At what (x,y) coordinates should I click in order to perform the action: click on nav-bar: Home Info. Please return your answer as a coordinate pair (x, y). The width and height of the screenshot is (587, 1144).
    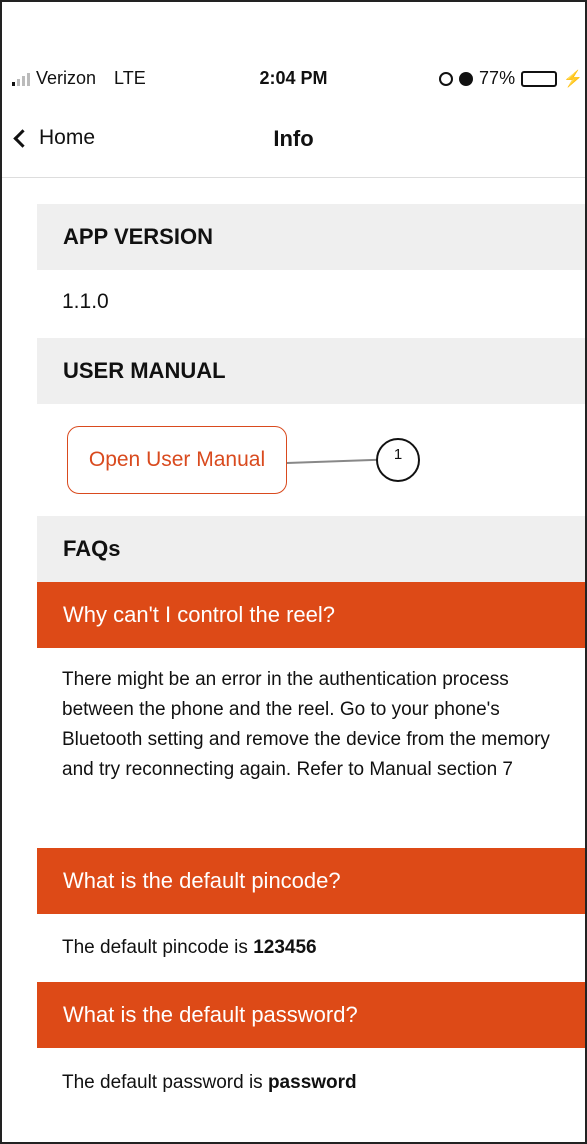
    Looking at the image, I should click on (293, 145).